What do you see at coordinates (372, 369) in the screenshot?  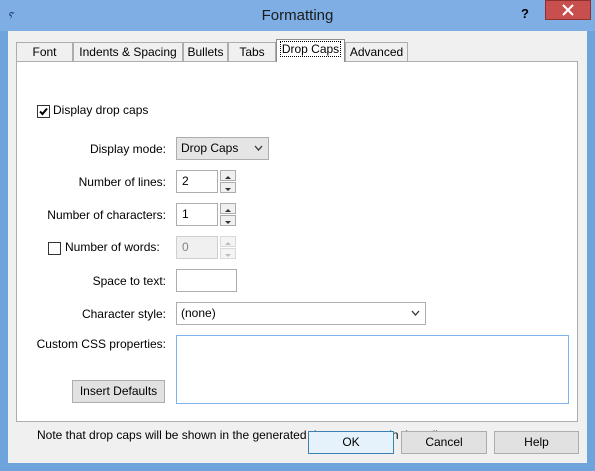 I see `custom-css-textarea` at bounding box center [372, 369].